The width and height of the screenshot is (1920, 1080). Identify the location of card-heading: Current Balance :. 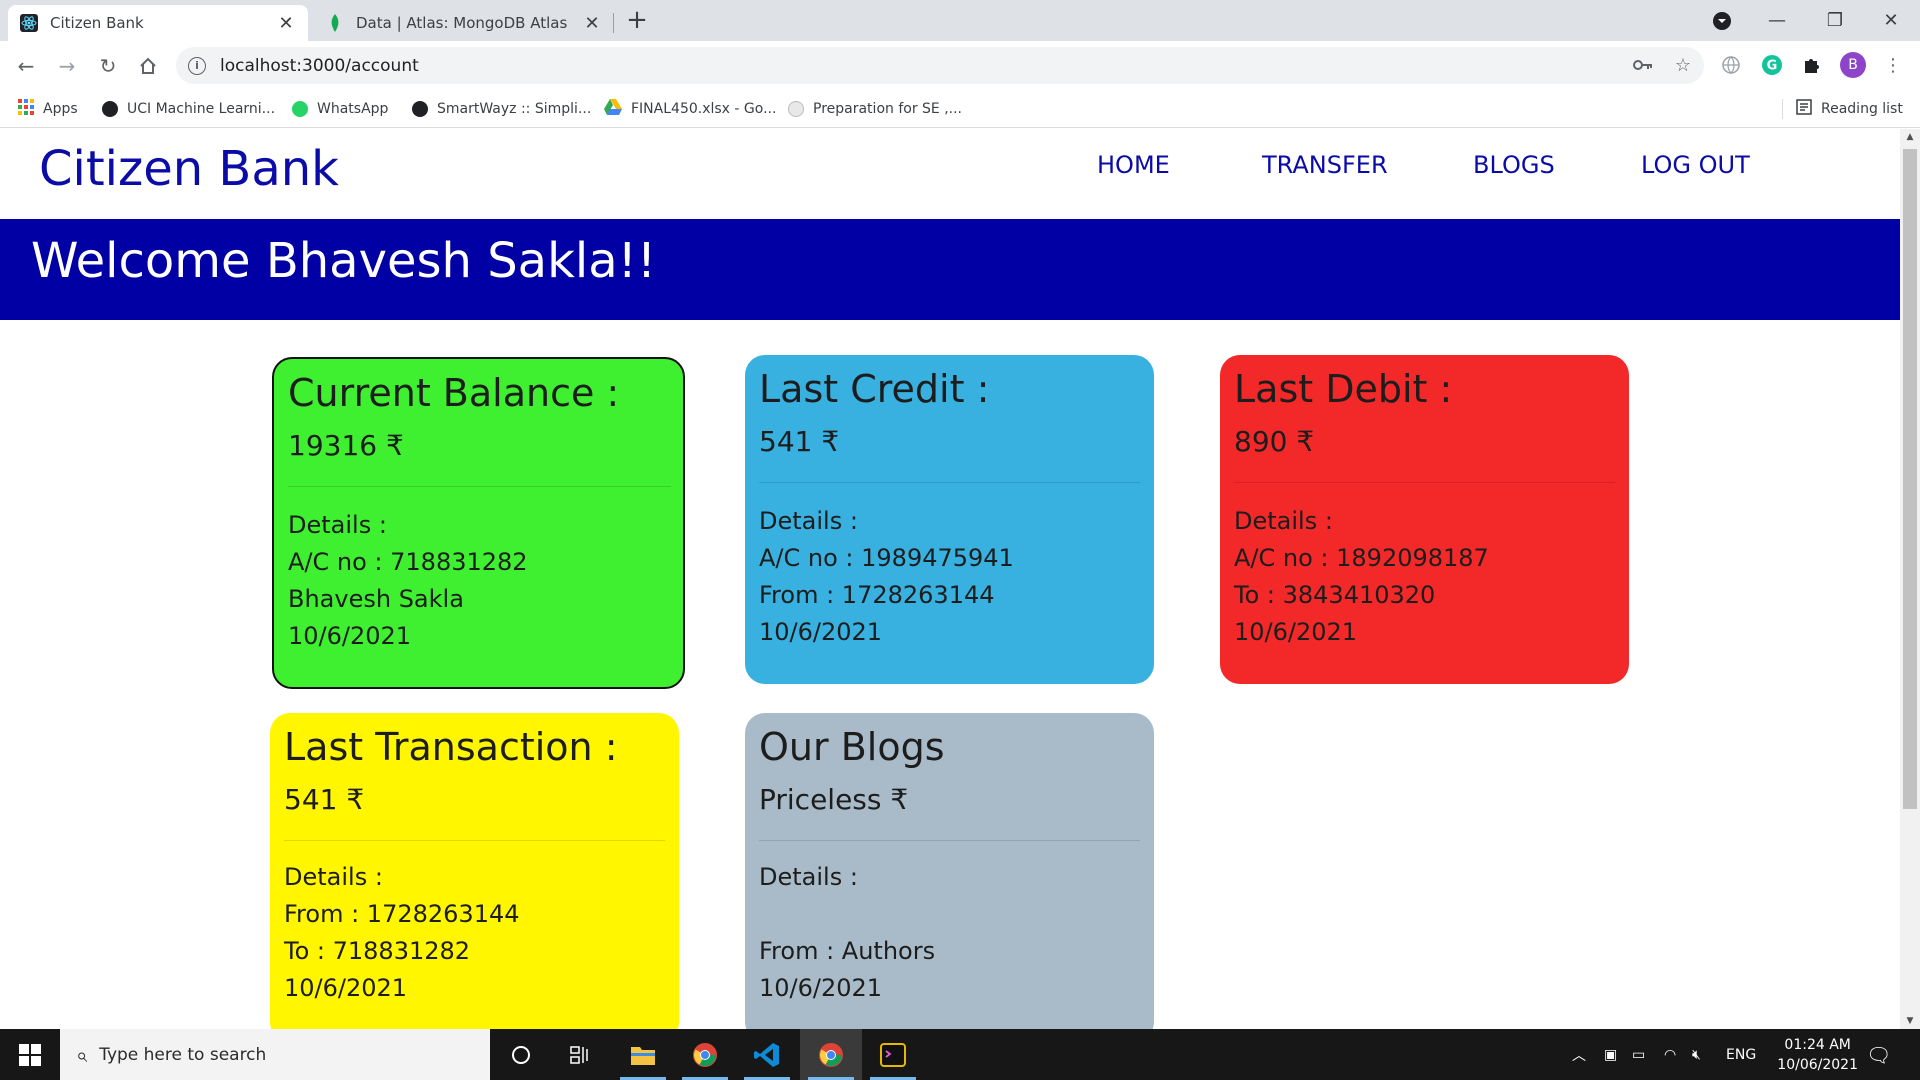
(454, 393).